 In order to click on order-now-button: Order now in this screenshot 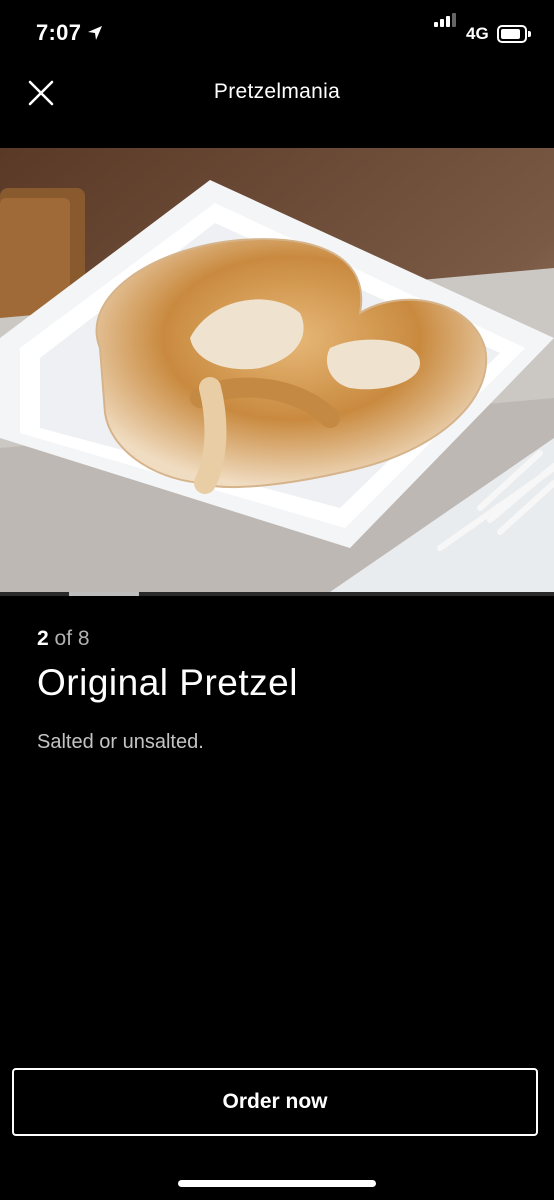, I will do `click(275, 1102)`.